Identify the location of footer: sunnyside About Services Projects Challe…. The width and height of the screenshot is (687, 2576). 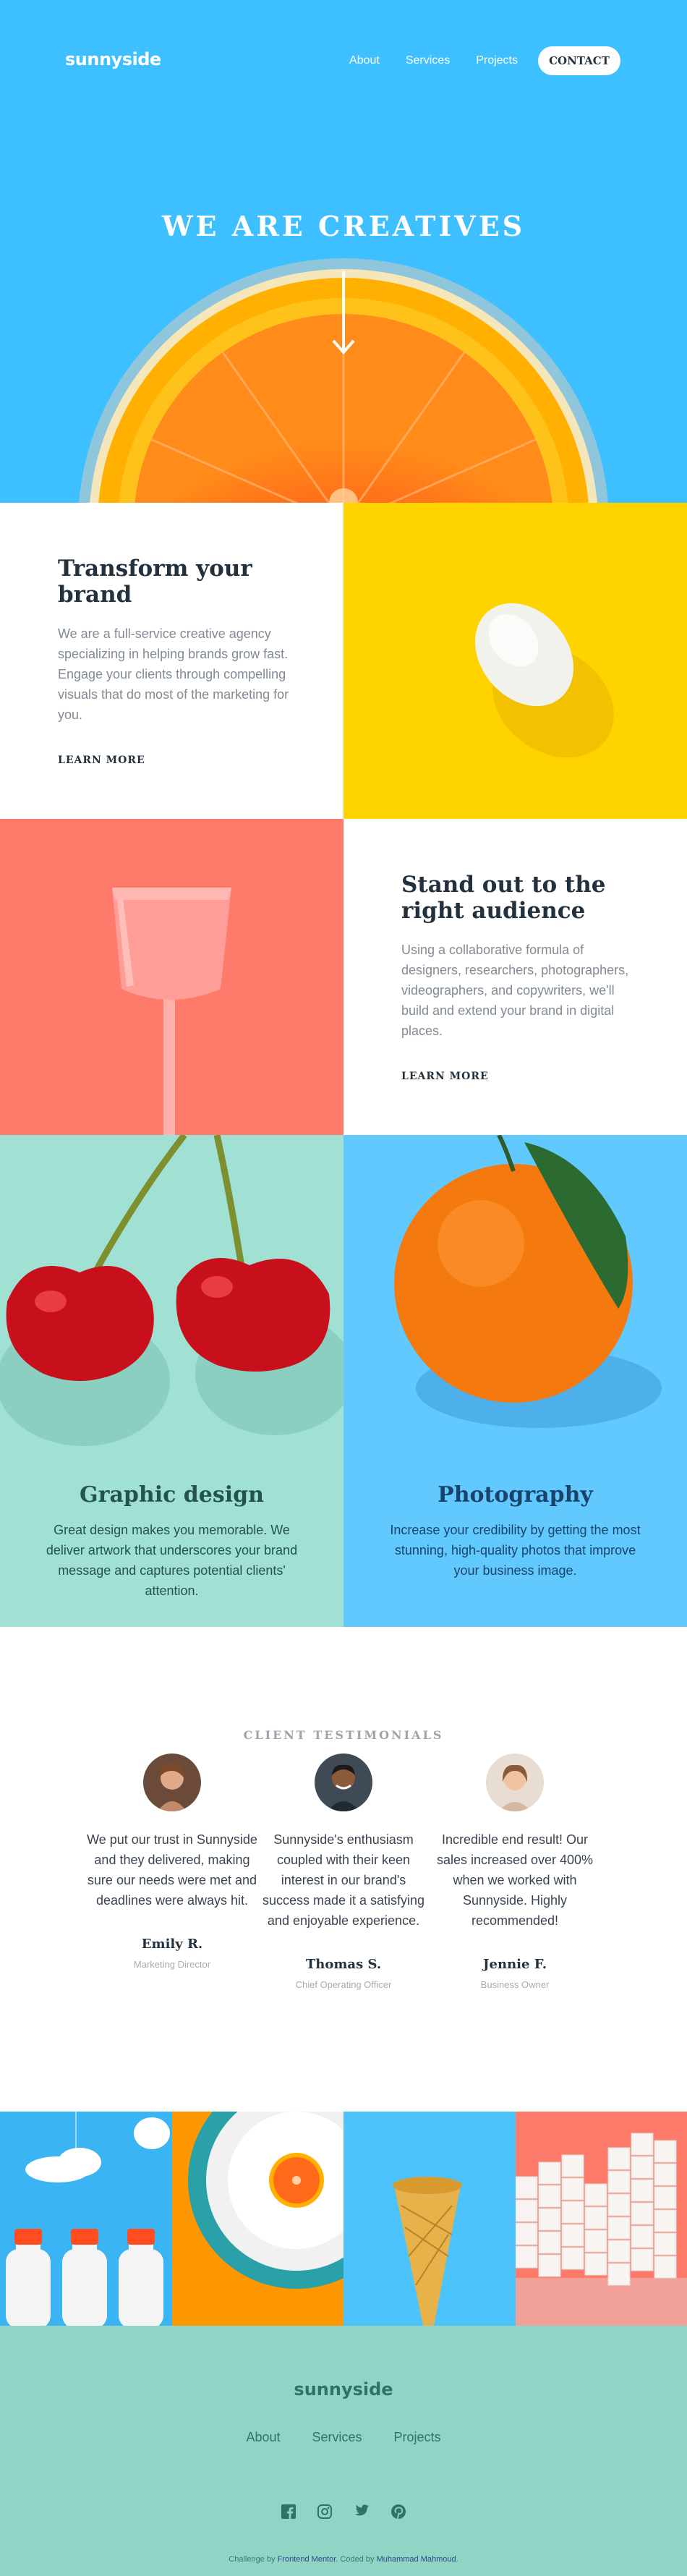
(343, 2451).